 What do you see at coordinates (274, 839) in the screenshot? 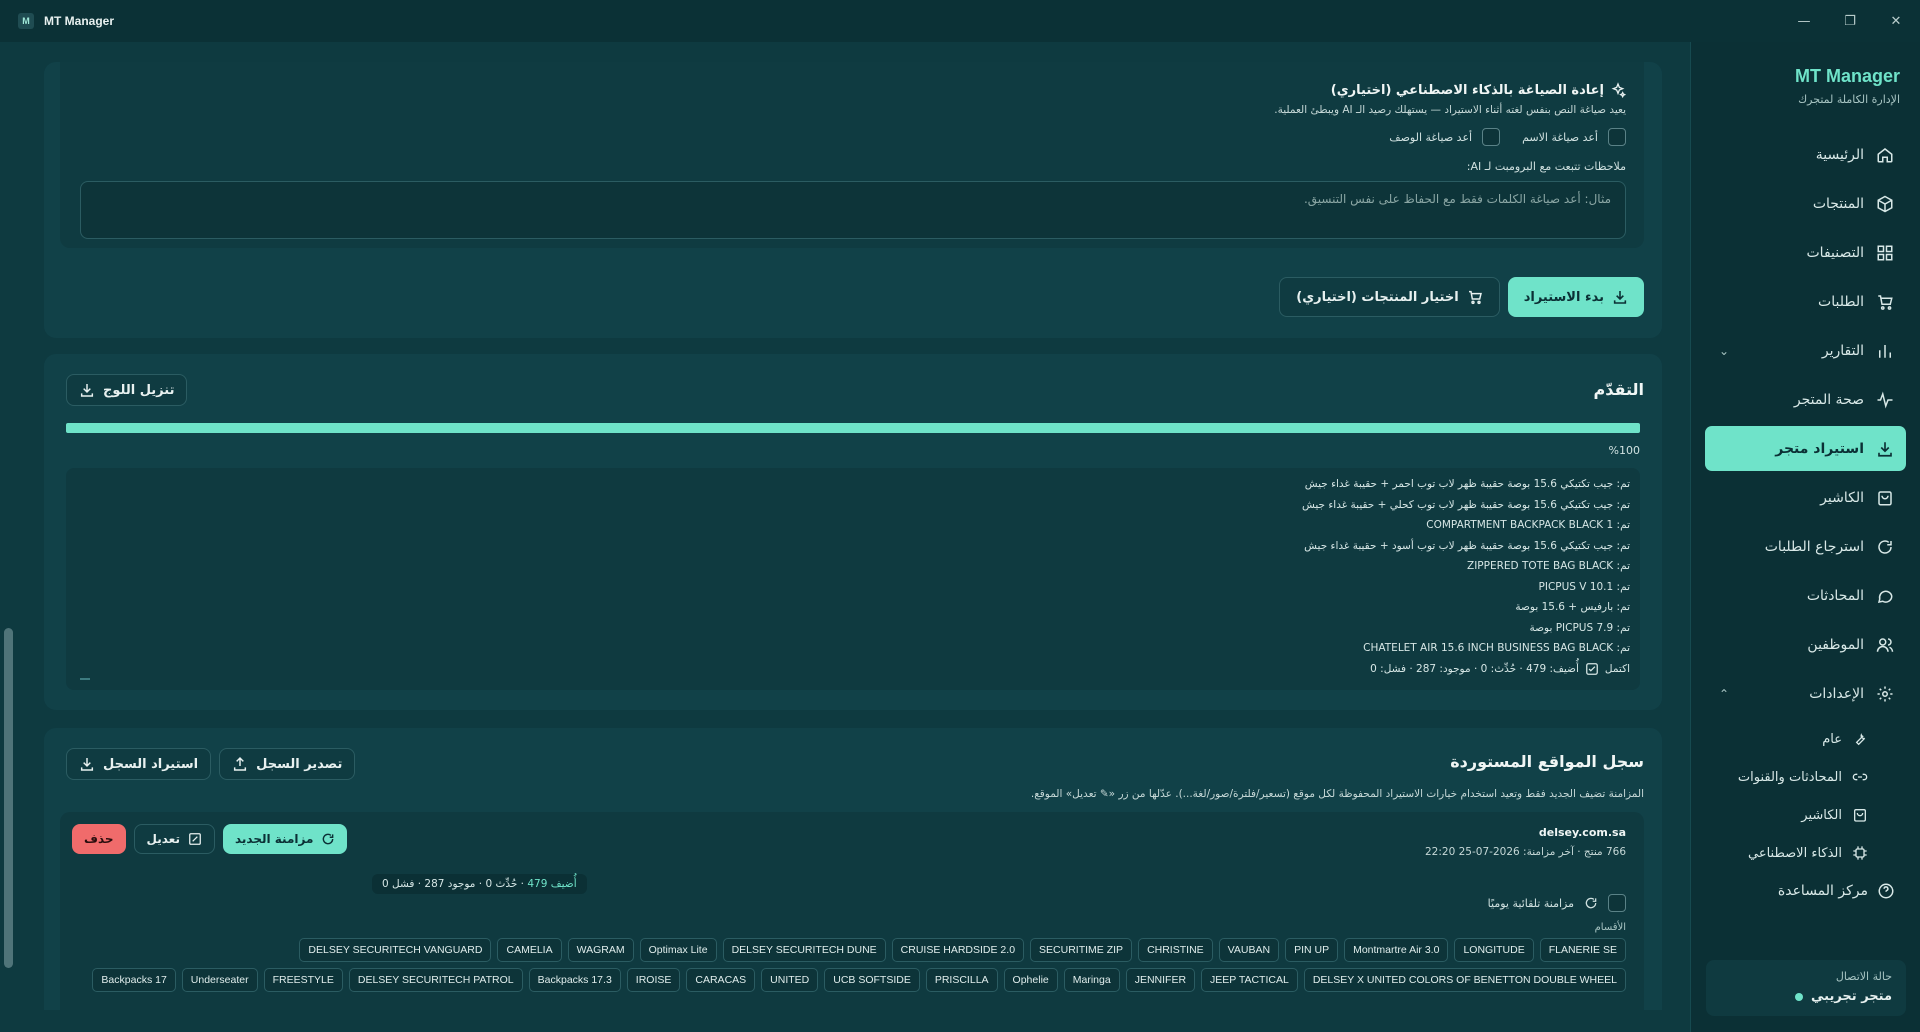
I see `sync-new-label: مزامنة الجديد` at bounding box center [274, 839].